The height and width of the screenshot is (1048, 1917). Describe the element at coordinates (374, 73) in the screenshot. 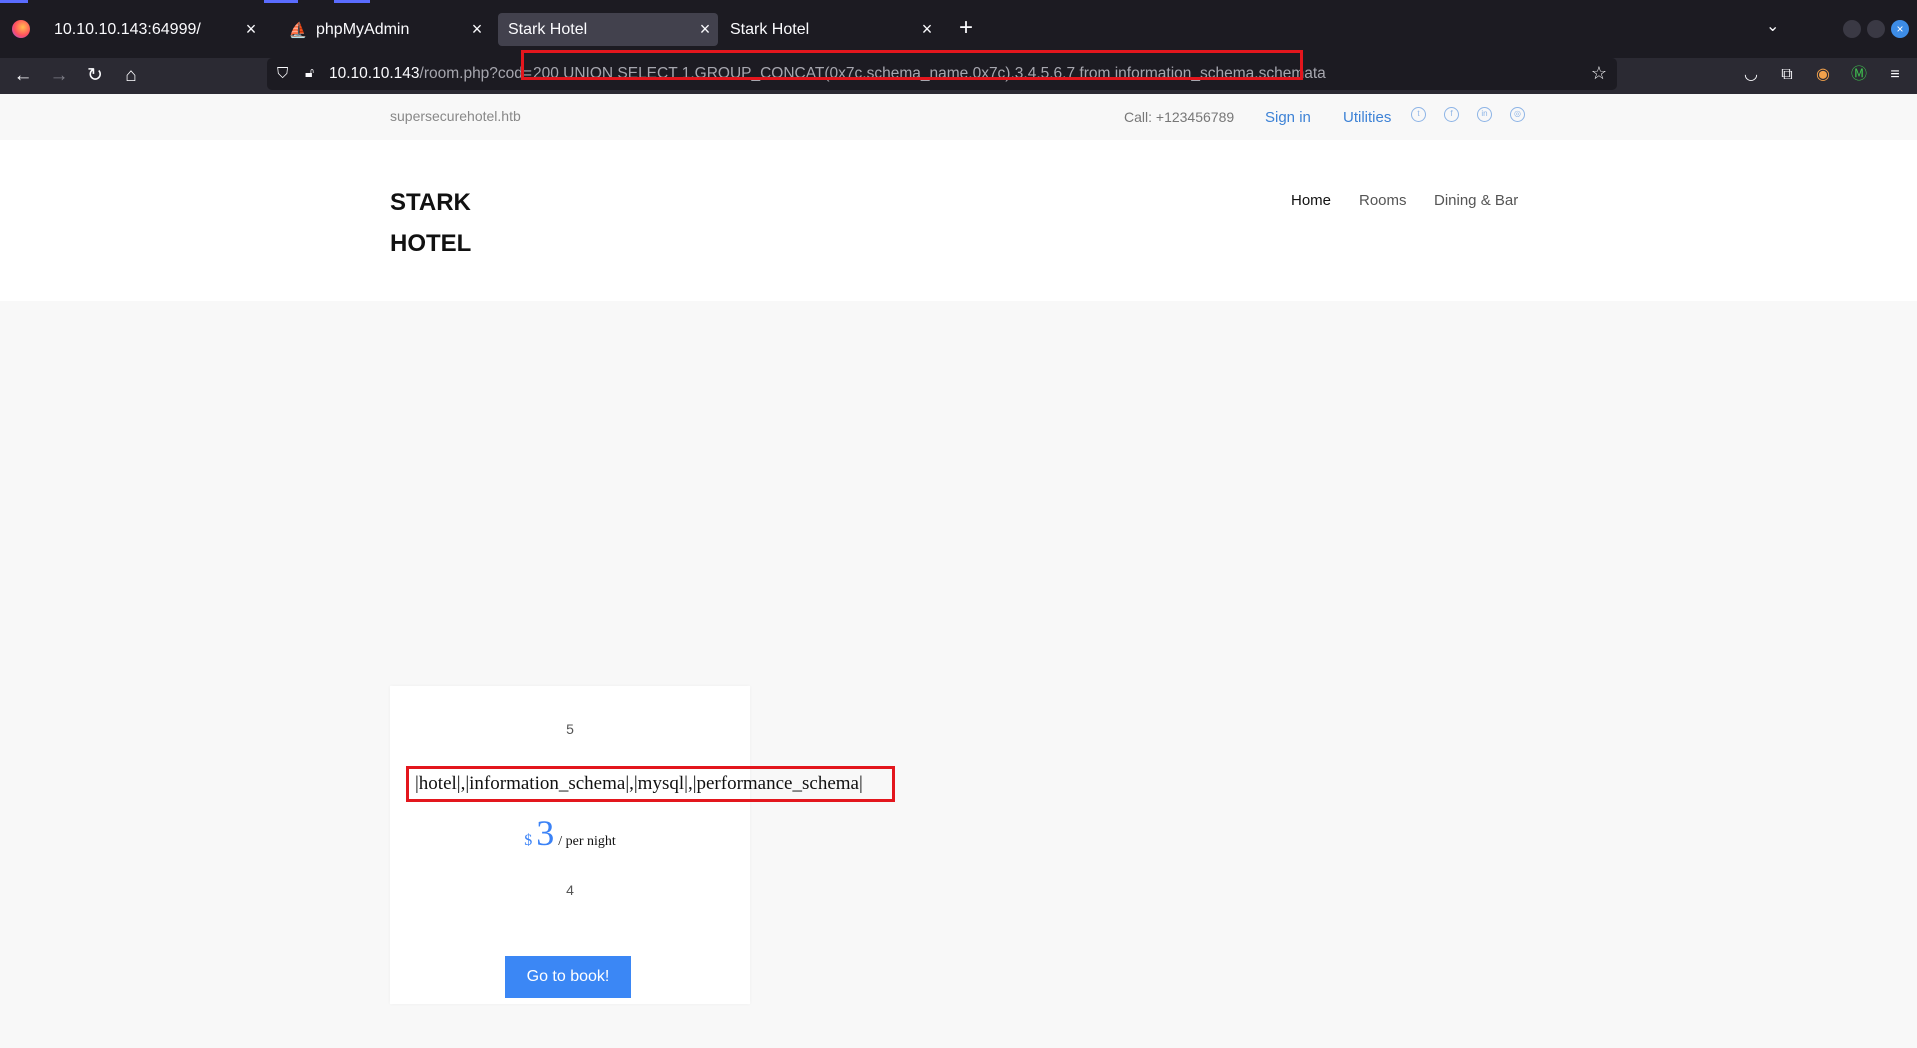

I see `url-host: 10.10.10.143` at that location.